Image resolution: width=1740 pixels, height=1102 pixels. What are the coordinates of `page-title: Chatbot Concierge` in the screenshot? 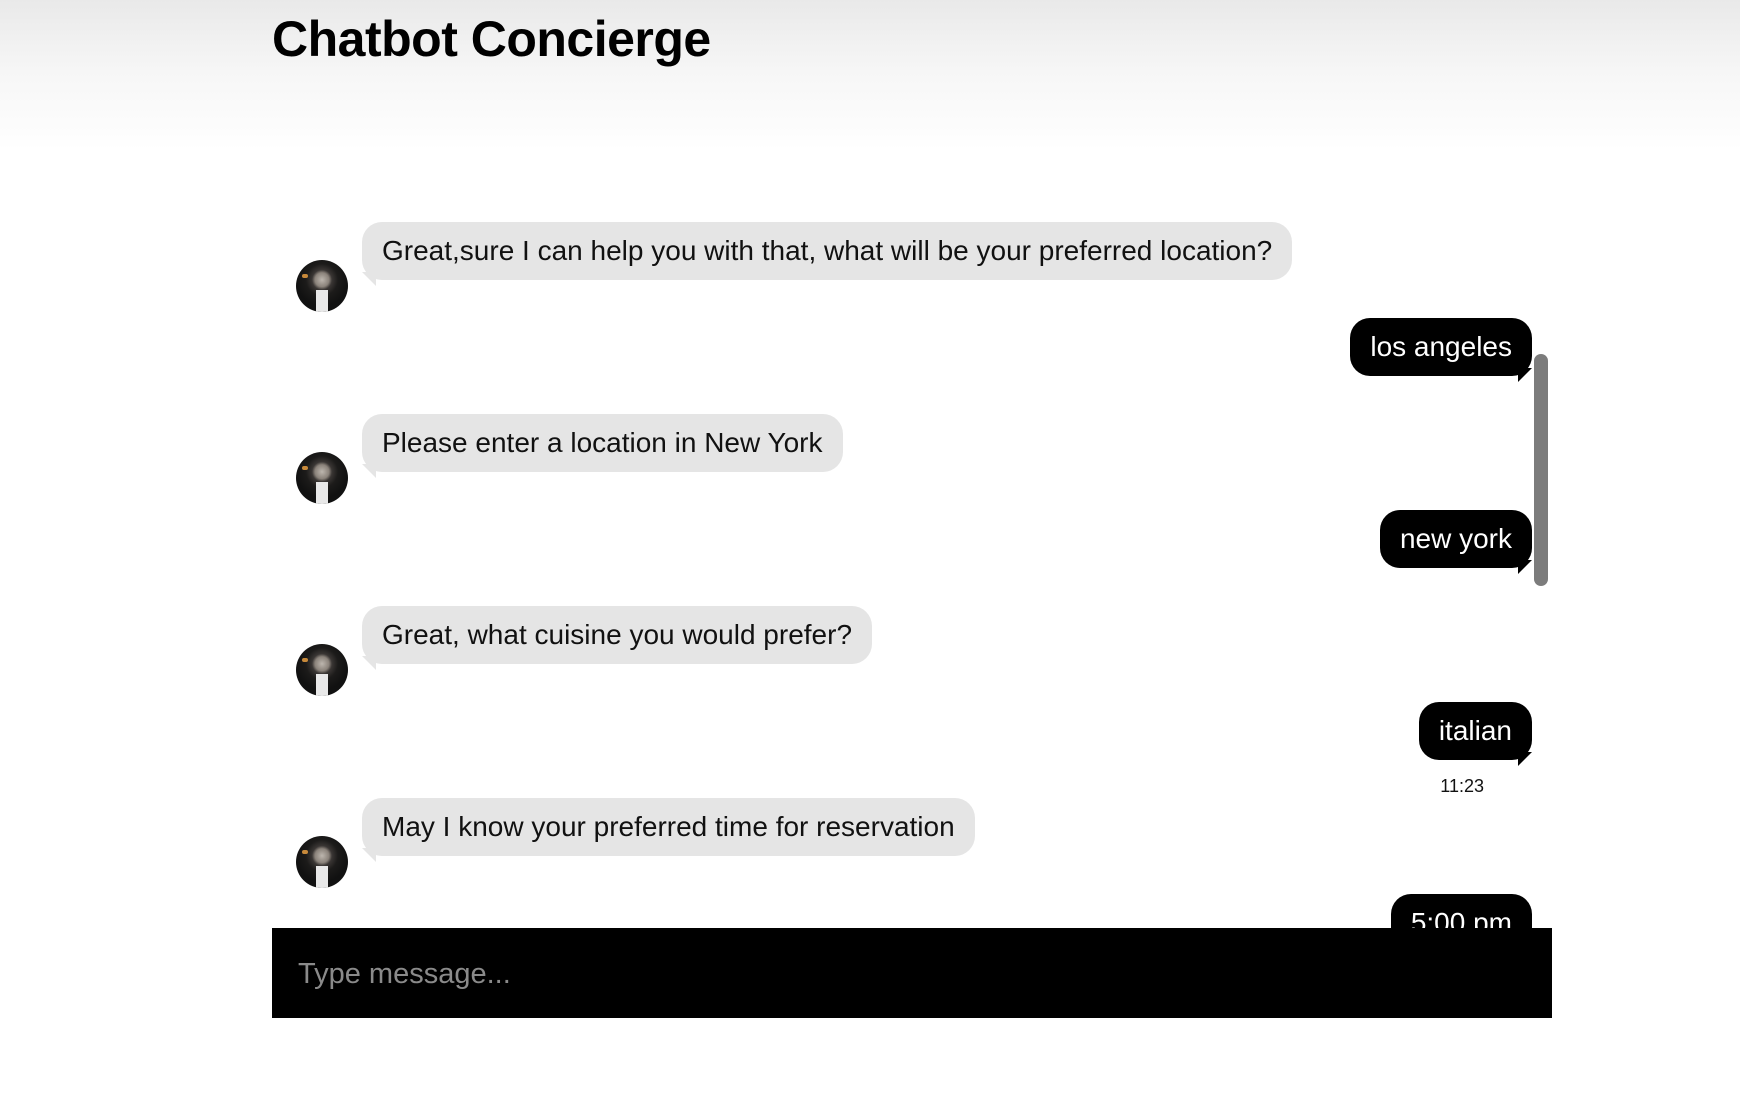 It's located at (491, 39).